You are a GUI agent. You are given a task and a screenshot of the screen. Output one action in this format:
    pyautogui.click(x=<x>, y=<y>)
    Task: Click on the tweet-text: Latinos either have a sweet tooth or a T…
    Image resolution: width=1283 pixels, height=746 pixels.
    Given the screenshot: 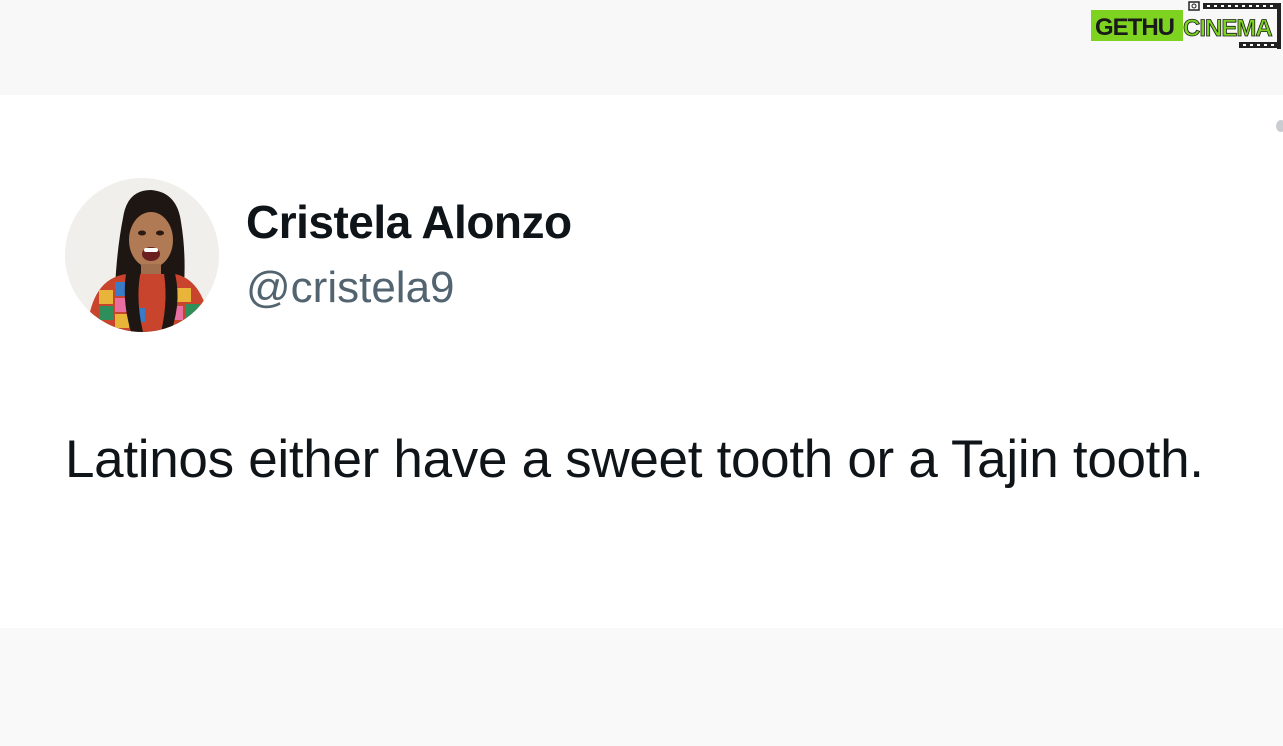 What is the action you would take?
    pyautogui.click(x=634, y=459)
    